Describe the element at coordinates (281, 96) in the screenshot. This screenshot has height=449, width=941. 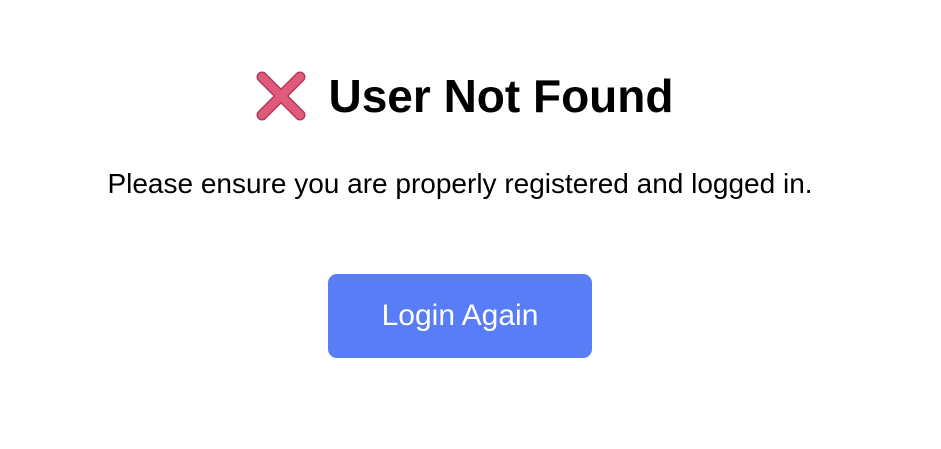
I see `cross-mark-icon` at that location.